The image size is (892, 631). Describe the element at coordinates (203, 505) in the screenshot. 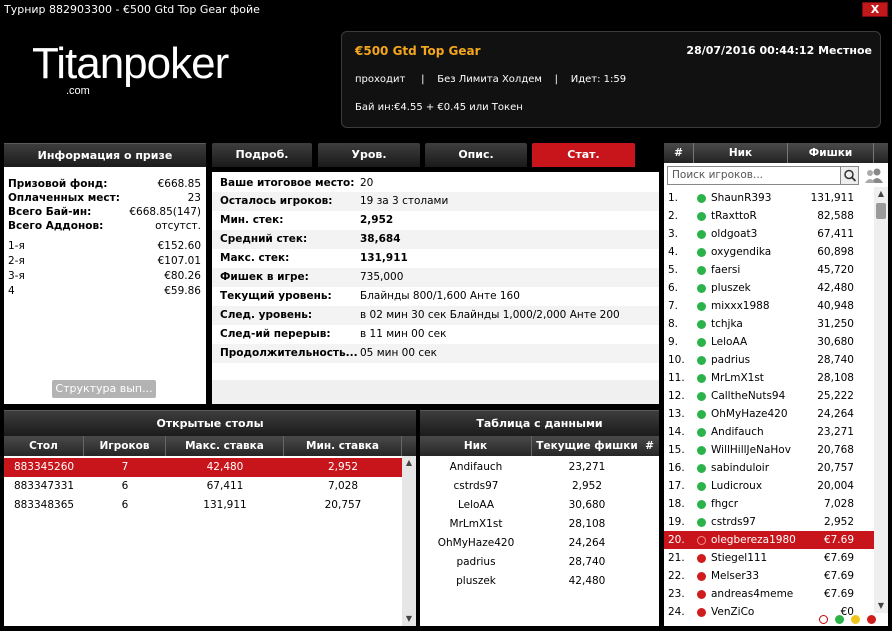

I see `table-row: 883348365 6 131,911 20,757` at that location.